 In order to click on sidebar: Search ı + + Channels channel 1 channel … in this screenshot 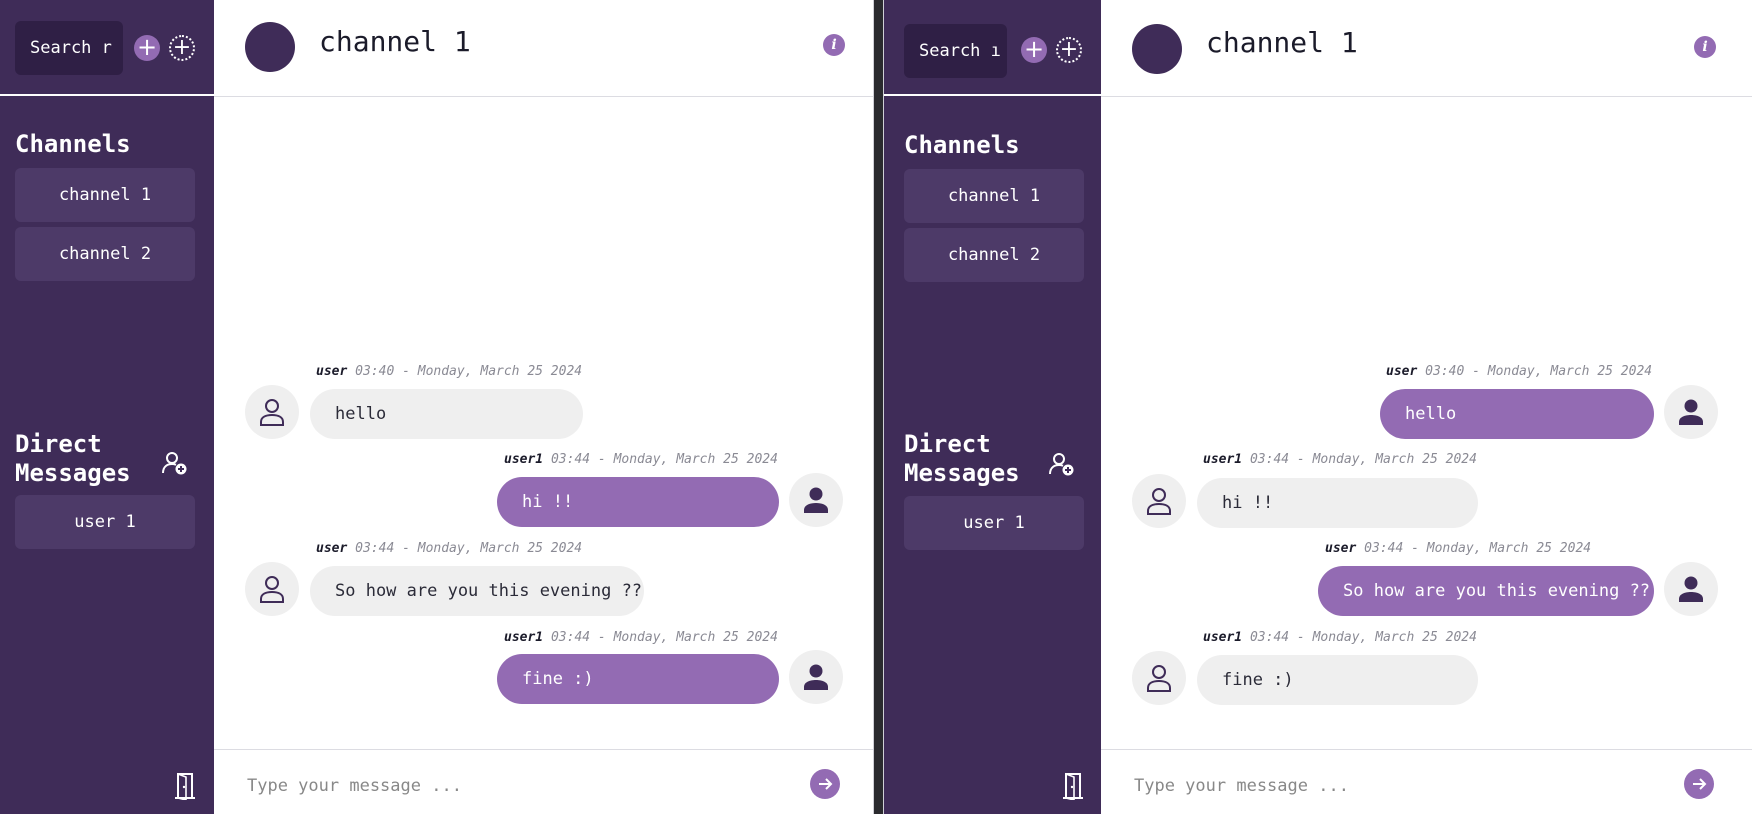, I will do `click(992, 407)`.